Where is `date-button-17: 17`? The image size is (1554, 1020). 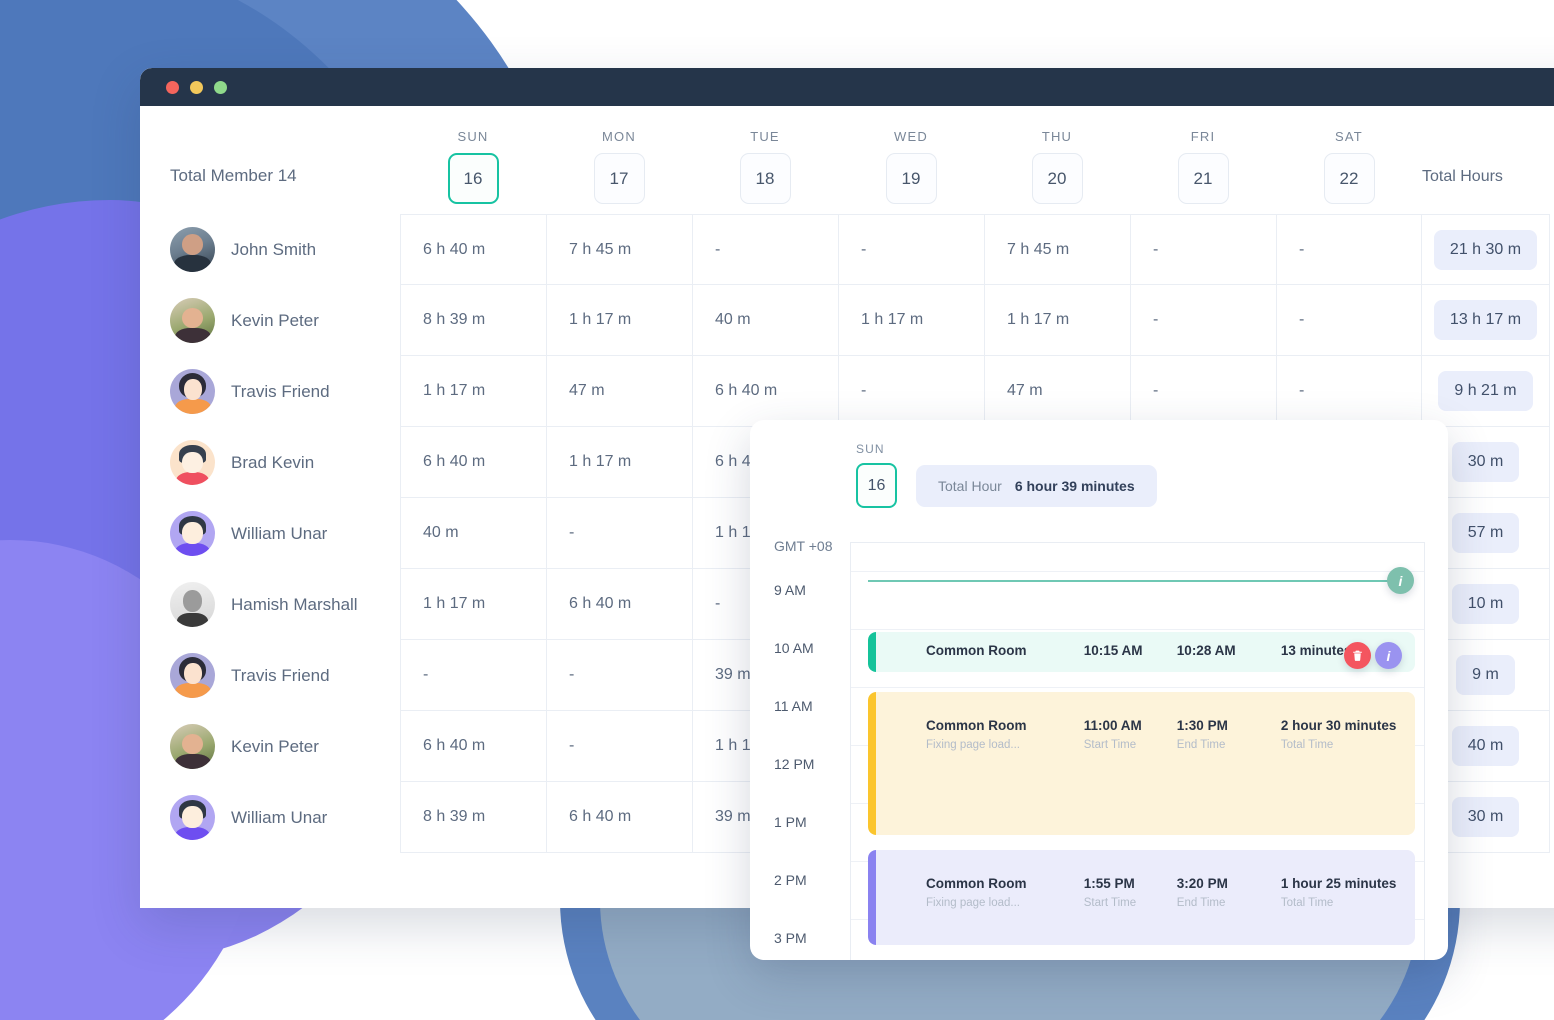
date-button-17: 17 is located at coordinates (619, 178).